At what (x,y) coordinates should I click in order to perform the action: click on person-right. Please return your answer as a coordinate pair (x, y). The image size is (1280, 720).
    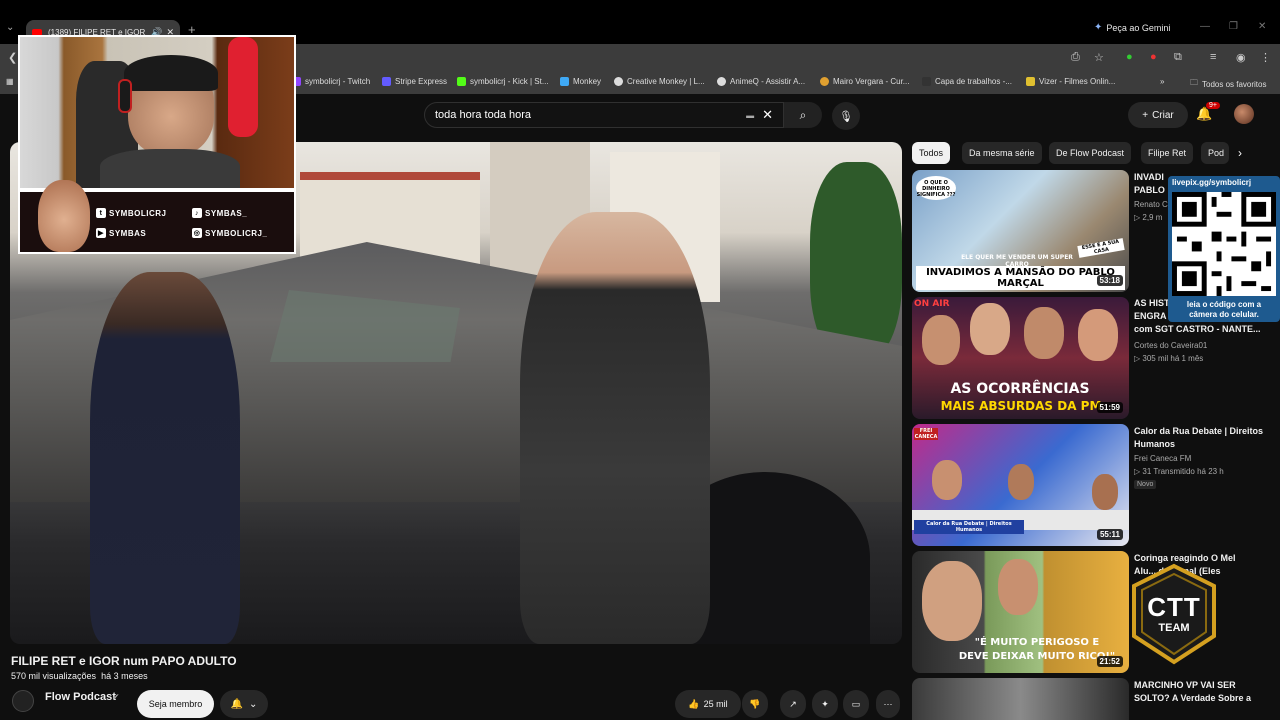
    Looking at the image, I should click on (615, 428).